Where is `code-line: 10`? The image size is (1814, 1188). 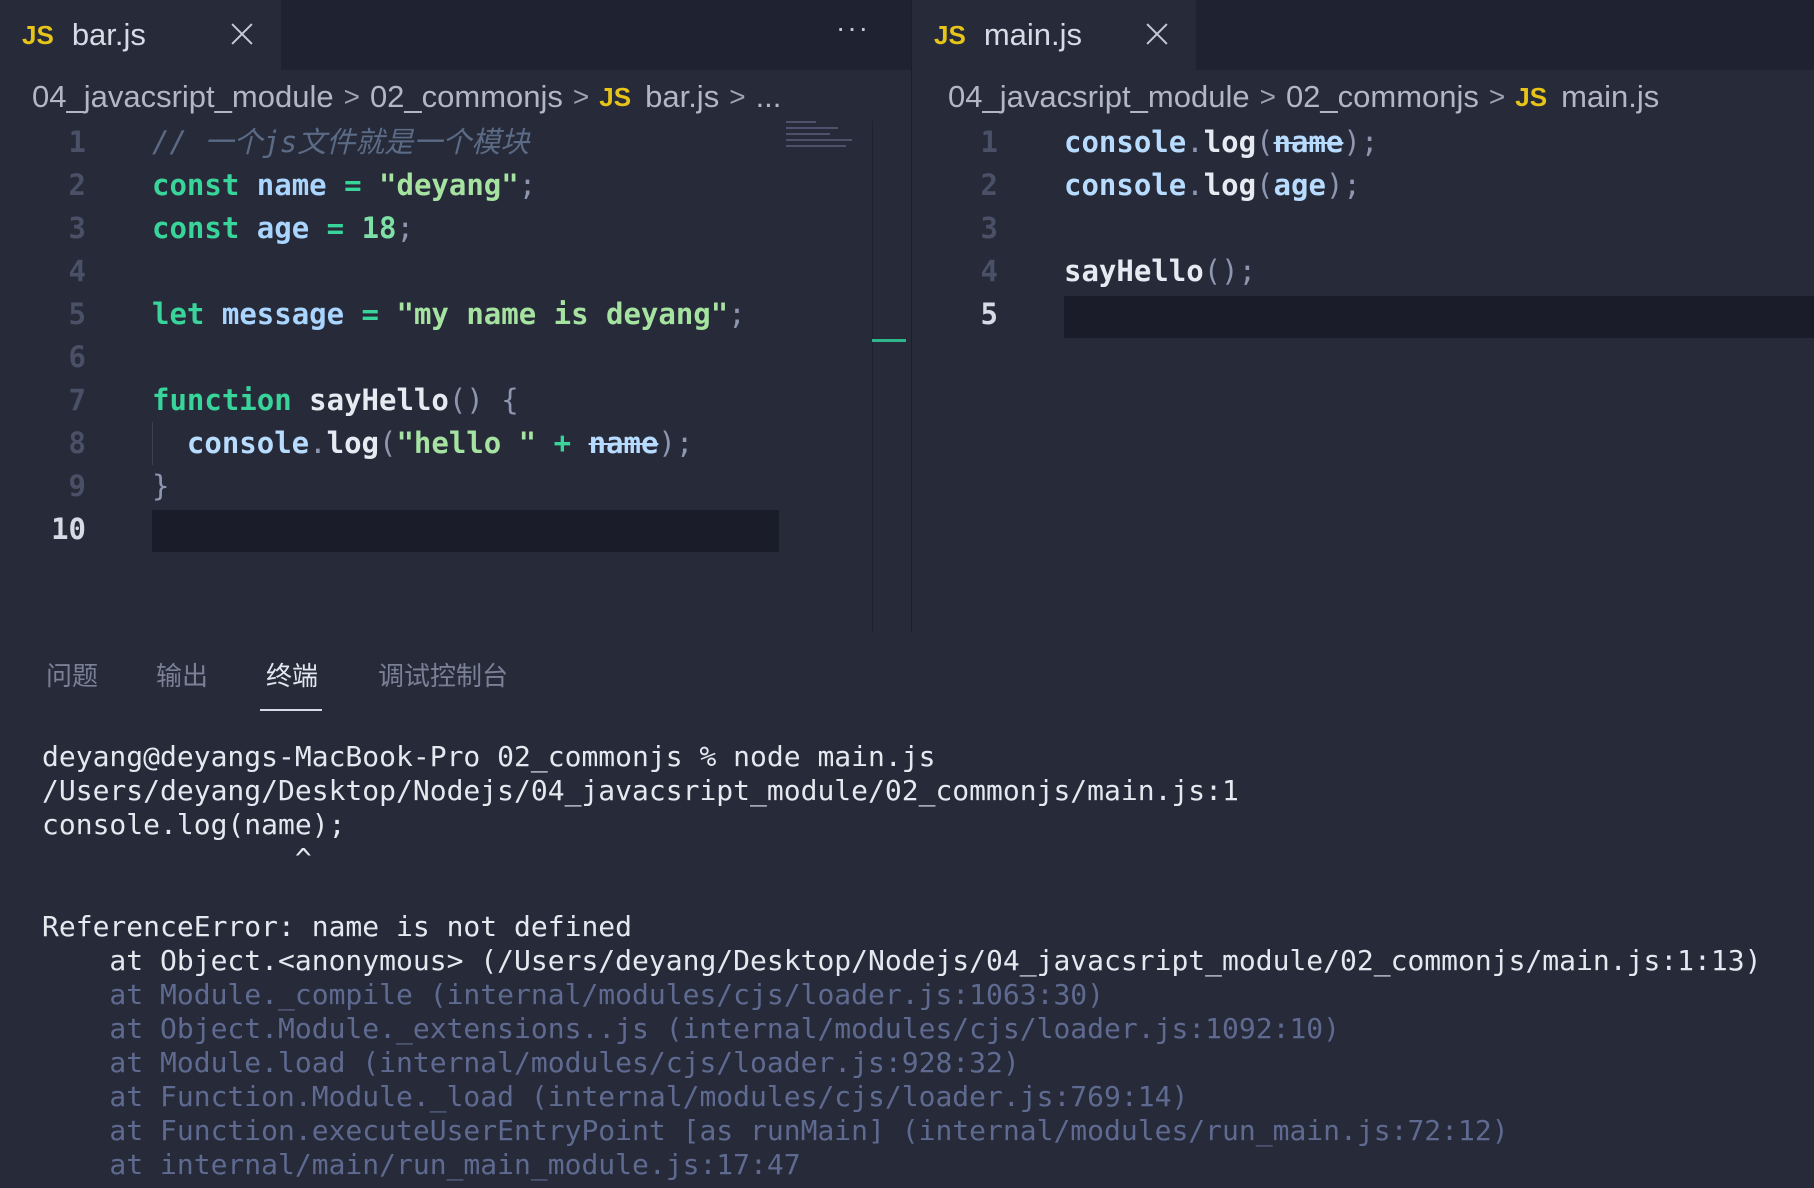
code-line: 10 is located at coordinates (455, 529).